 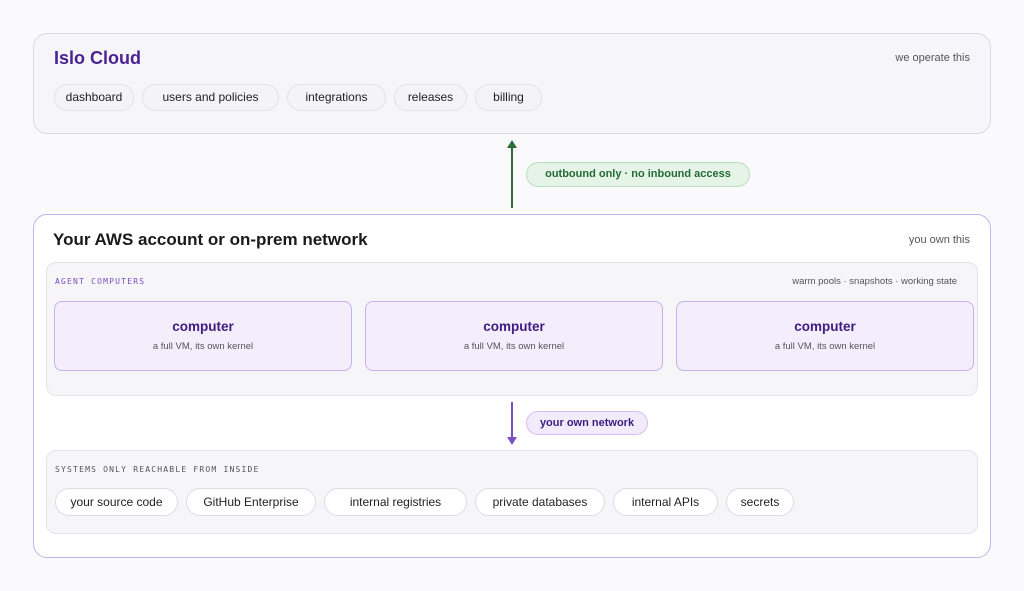 What do you see at coordinates (251, 502) in the screenshot?
I see `pill-github-enterprise: GitHub Enterprise` at bounding box center [251, 502].